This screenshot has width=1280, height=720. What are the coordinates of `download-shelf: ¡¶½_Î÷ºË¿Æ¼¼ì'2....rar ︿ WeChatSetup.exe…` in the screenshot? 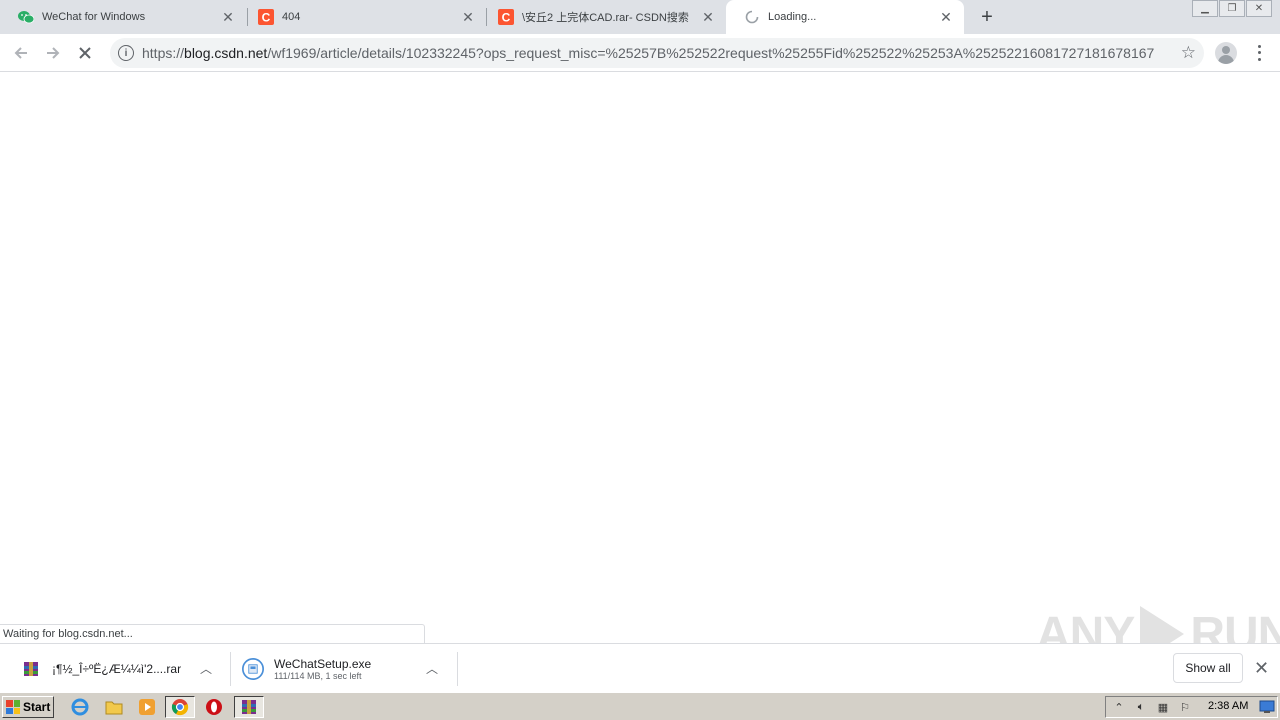 It's located at (640, 667).